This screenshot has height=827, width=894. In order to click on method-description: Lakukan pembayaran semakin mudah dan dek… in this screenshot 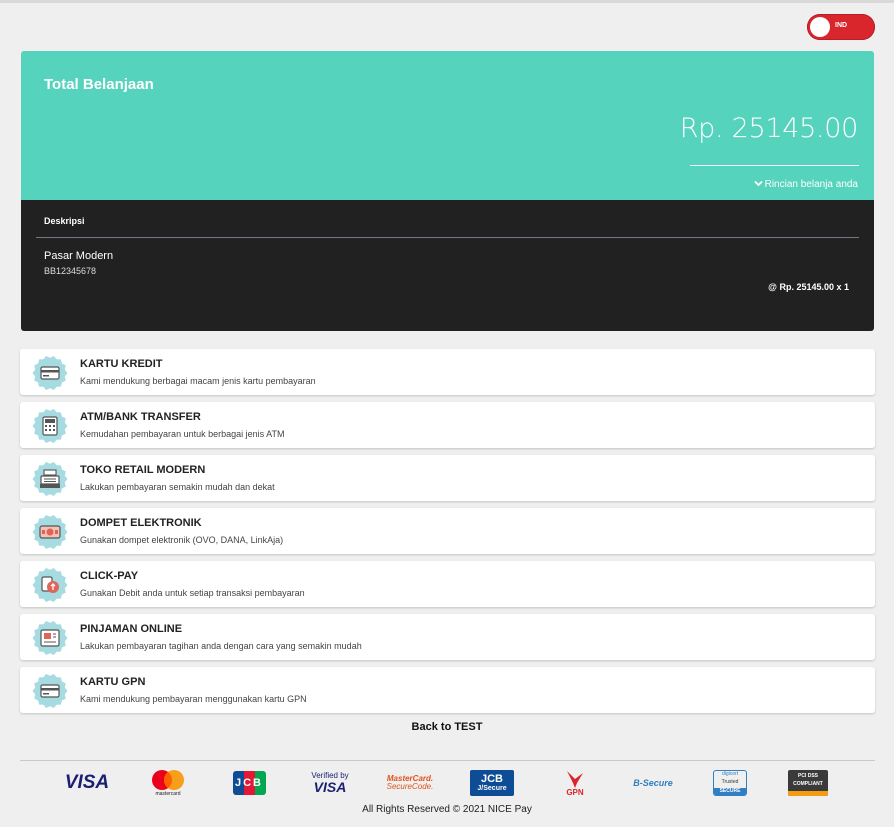, I will do `click(177, 487)`.